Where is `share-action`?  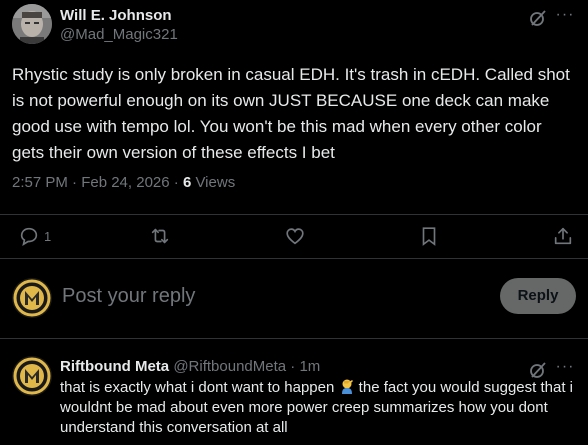
share-action is located at coordinates (563, 236).